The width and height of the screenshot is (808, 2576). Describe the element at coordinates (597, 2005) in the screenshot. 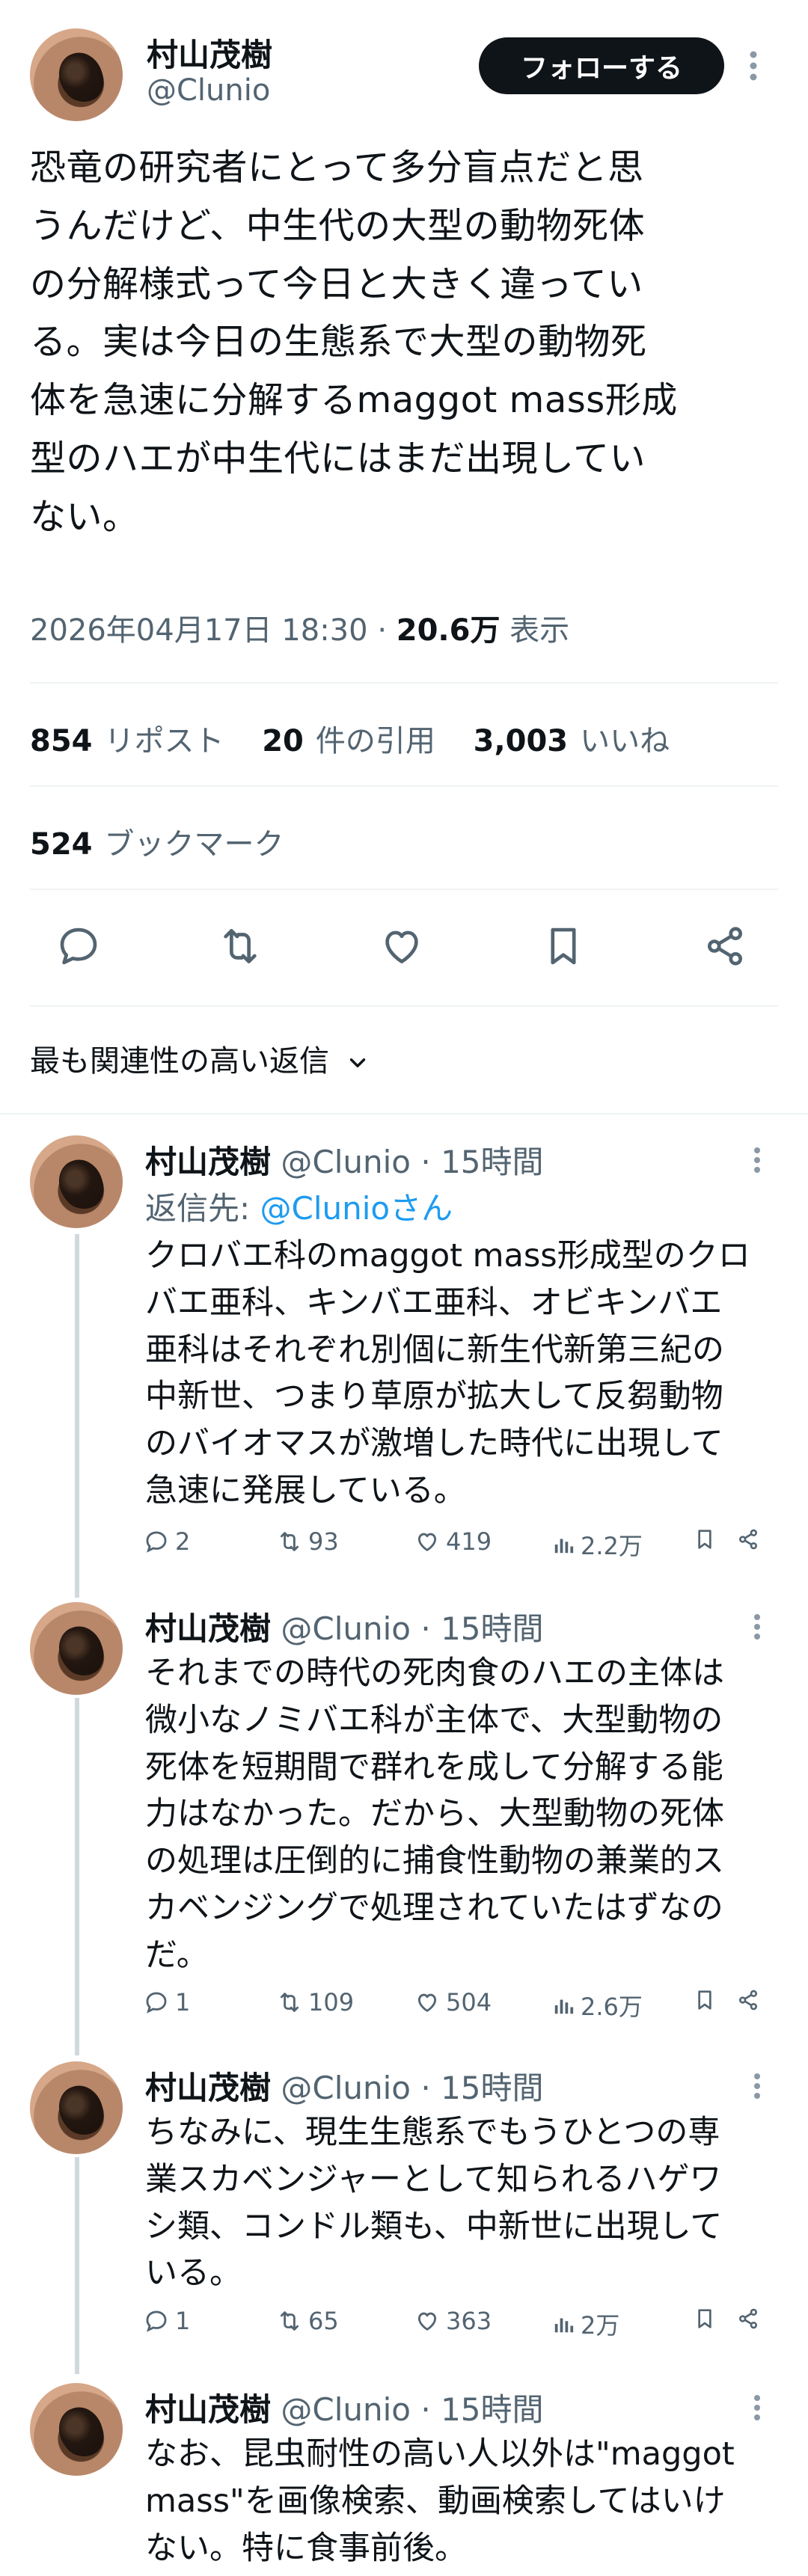

I see `views-button: 2.6万` at that location.